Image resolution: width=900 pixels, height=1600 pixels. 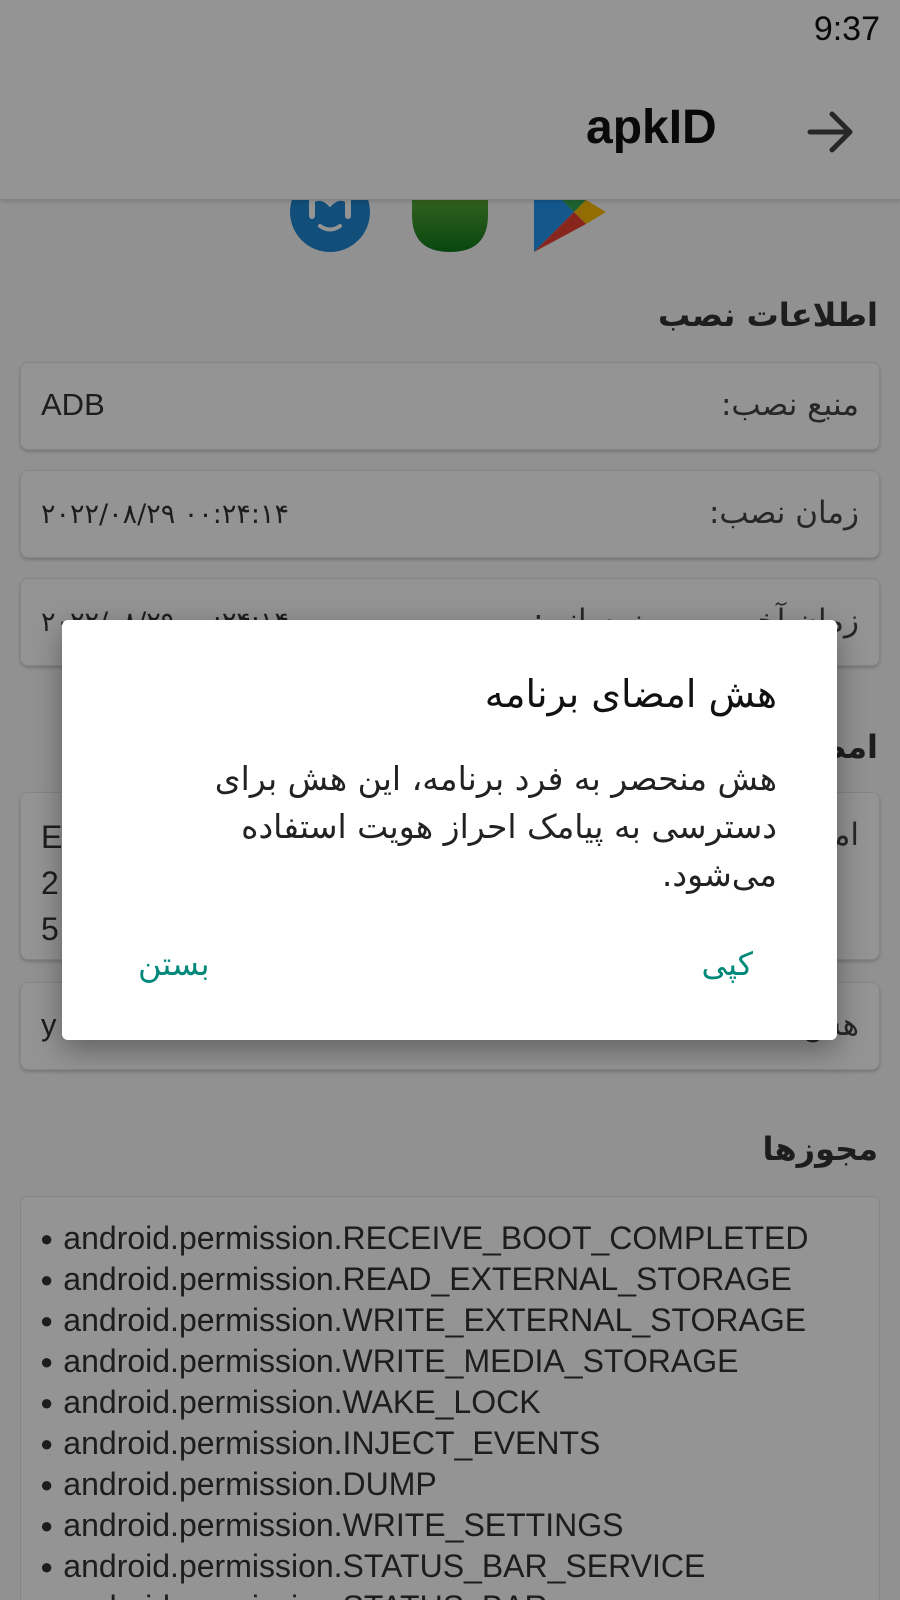 I want to click on close-button: بستن, so click(x=173, y=964).